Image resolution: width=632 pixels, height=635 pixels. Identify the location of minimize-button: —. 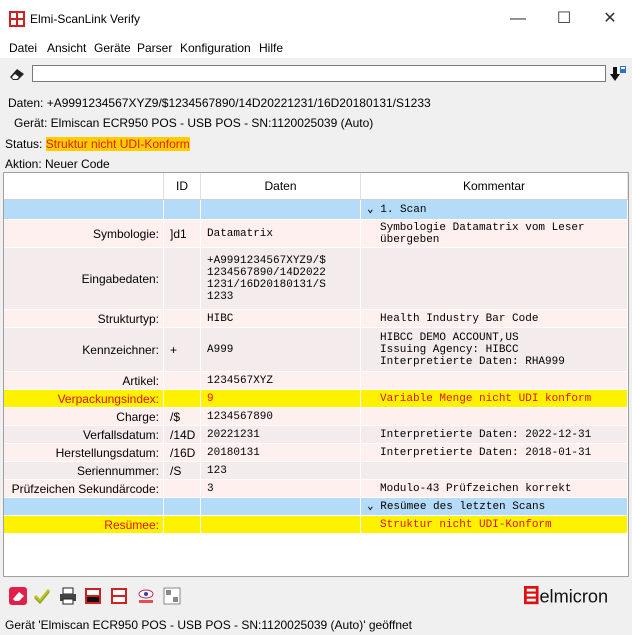
(518, 19).